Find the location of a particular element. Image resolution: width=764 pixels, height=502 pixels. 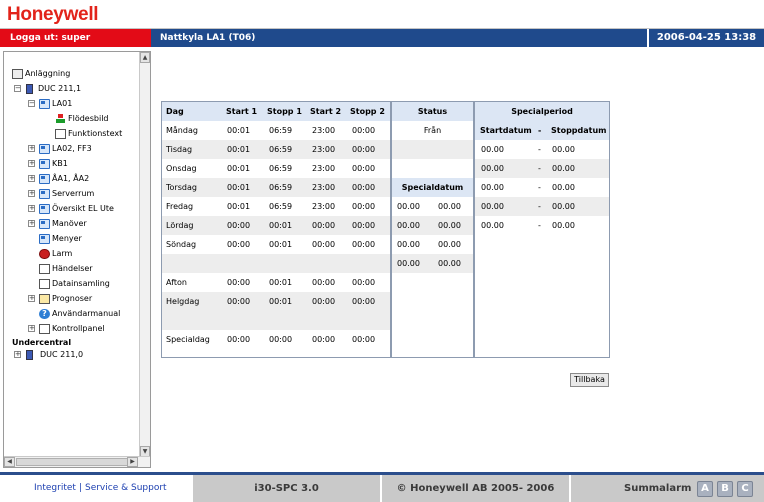

logout-button: Logga ut: super is located at coordinates (75, 38).